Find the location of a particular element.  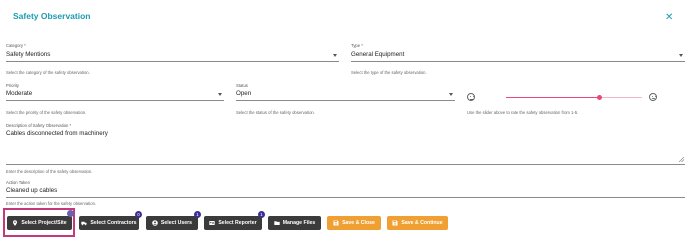

id-card-icon is located at coordinates (212, 223).